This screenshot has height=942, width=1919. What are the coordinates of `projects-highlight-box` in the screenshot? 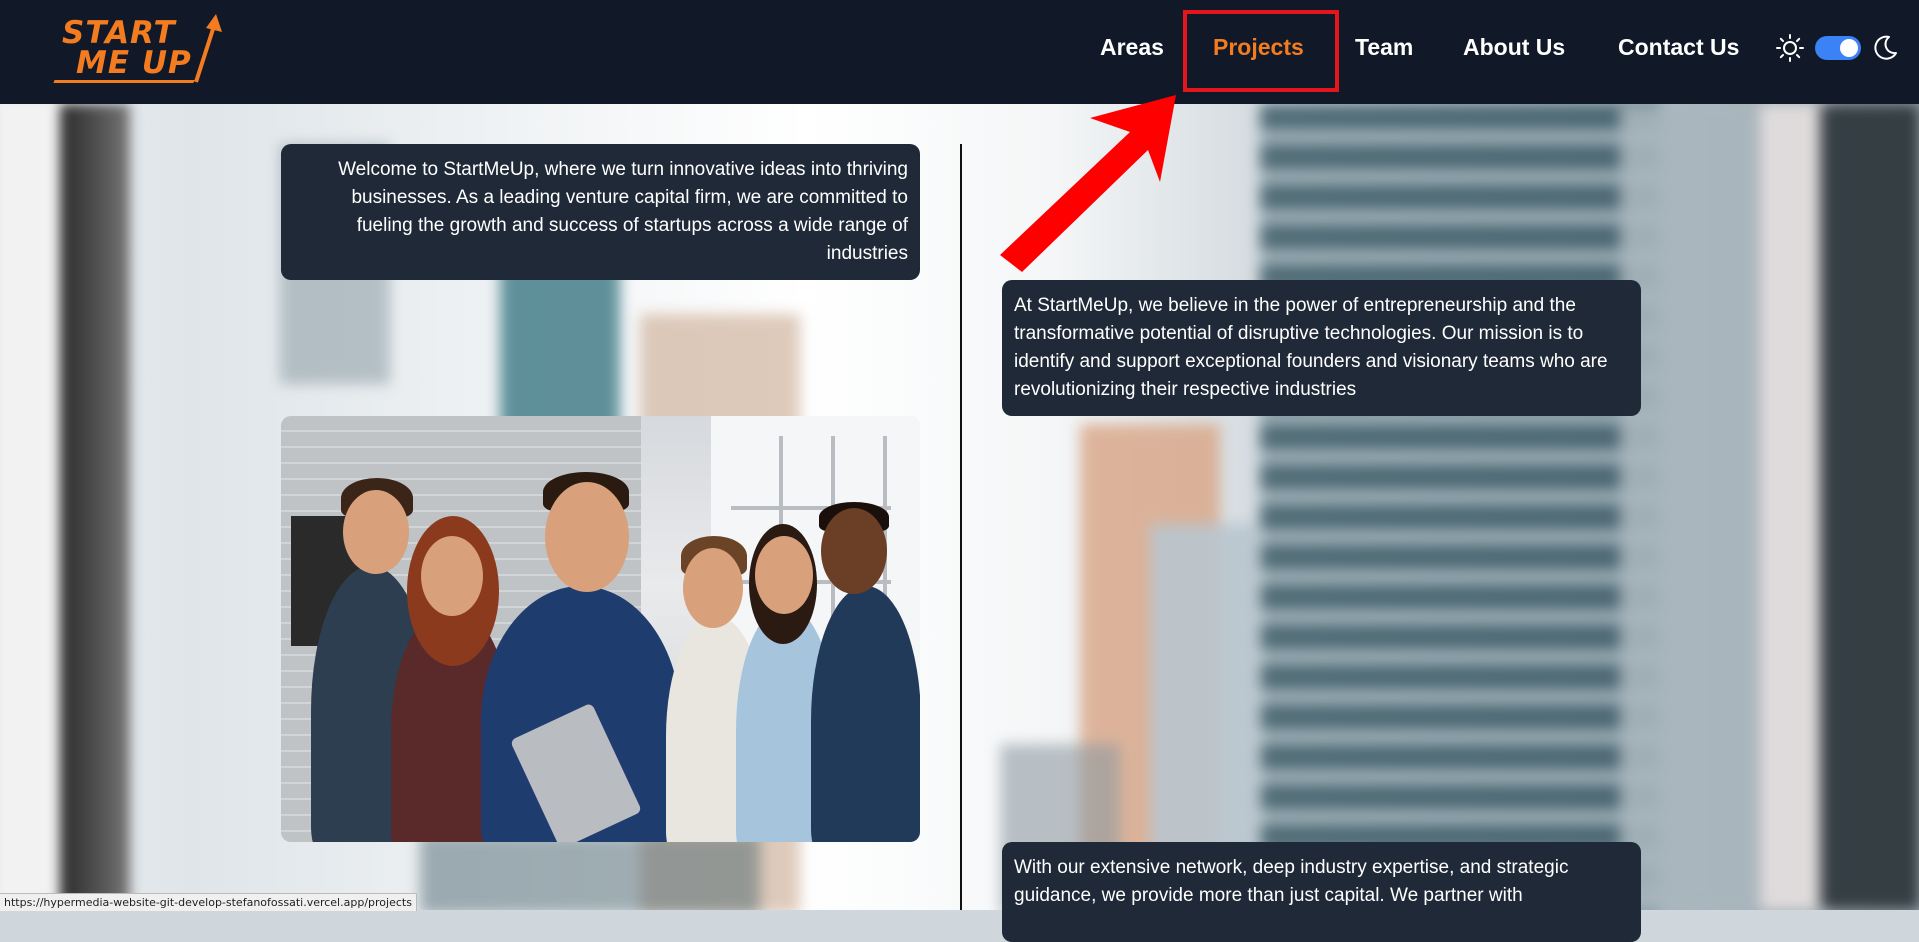 It's located at (1261, 51).